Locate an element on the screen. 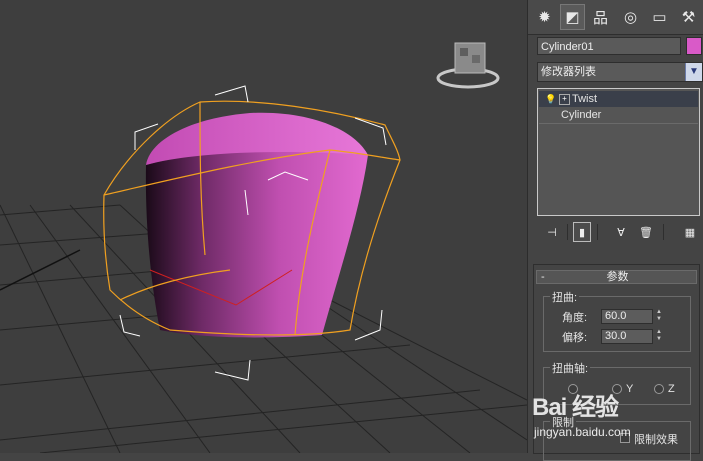 This screenshot has width=703, height=461. display-icon: ▭ is located at coordinates (659, 17).